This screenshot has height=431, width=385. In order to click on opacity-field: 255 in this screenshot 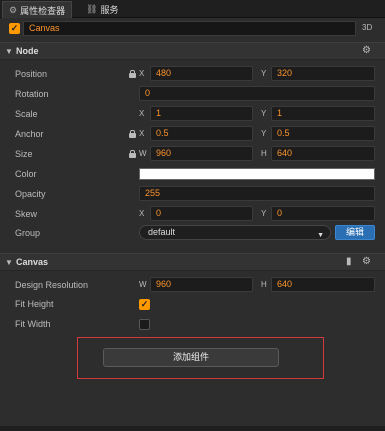, I will do `click(257, 193)`.